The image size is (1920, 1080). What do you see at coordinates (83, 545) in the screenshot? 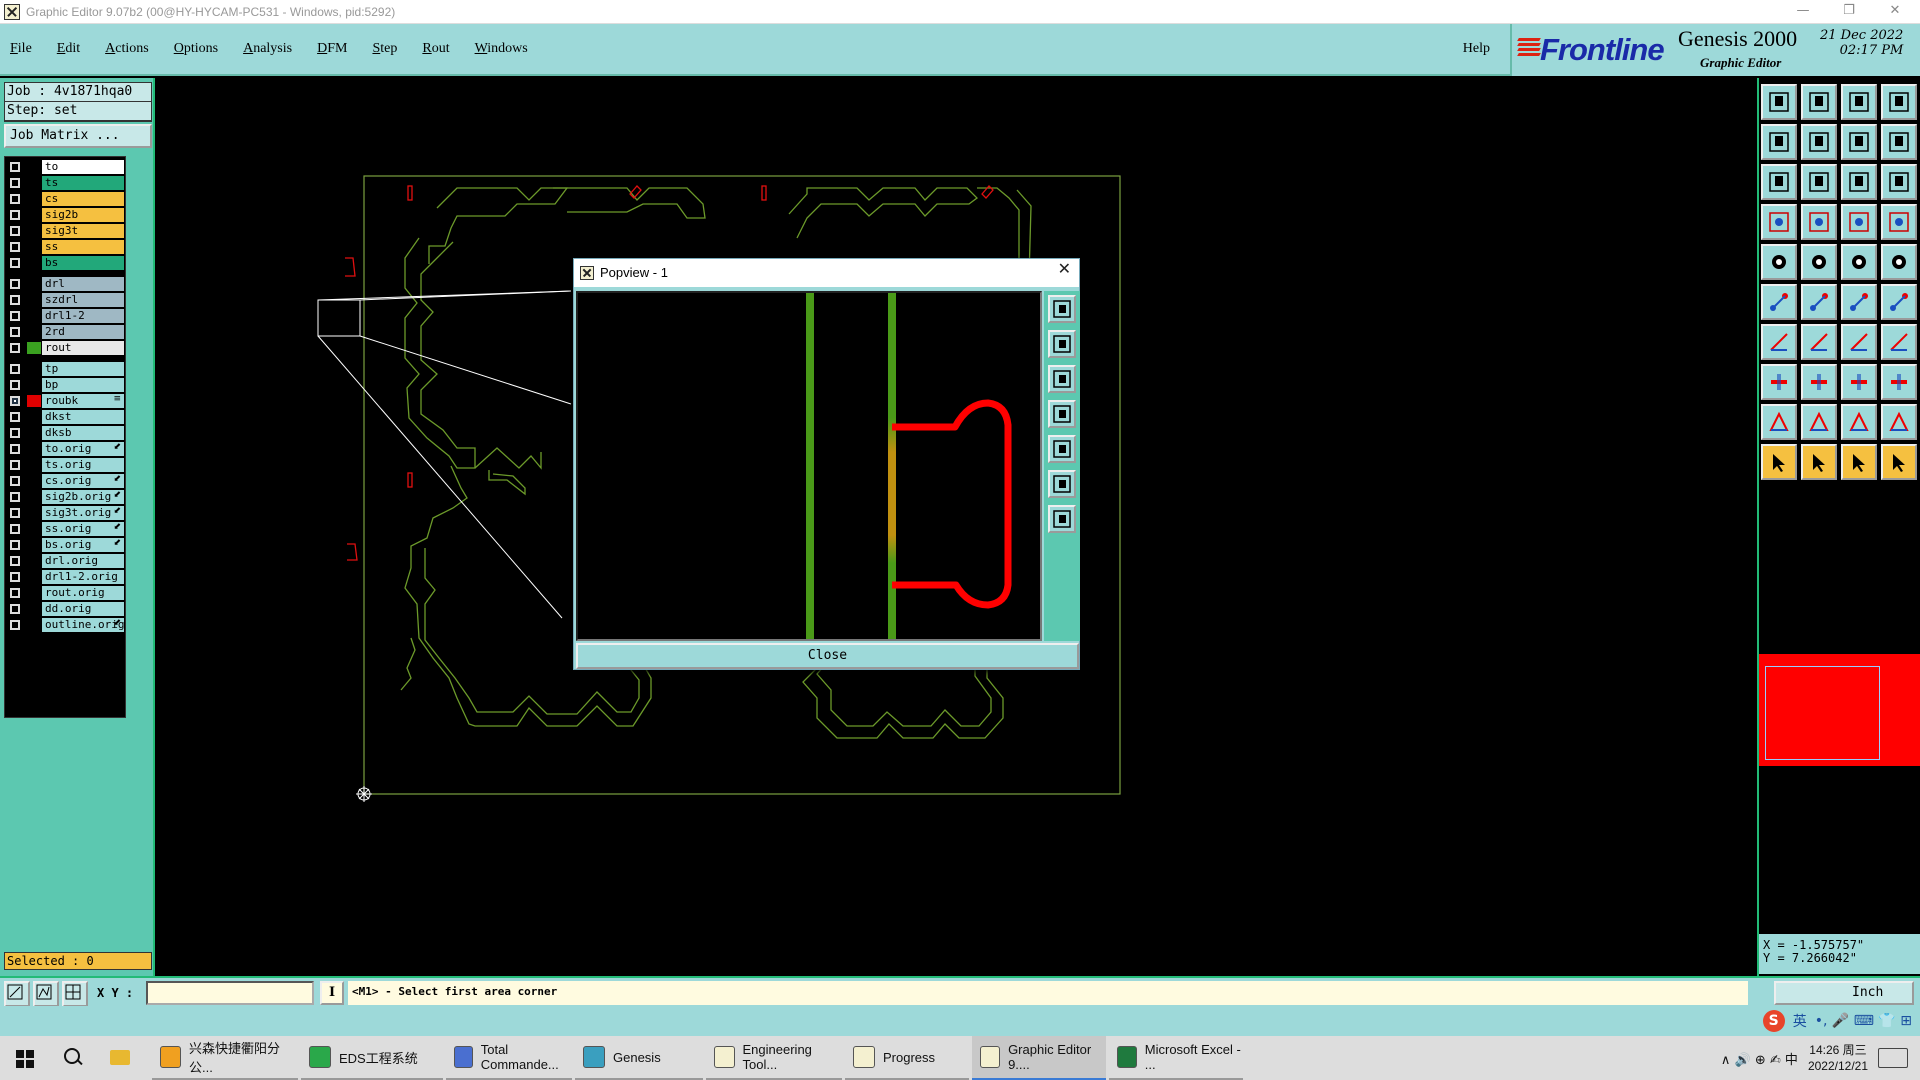
I see `layer-name: bs.orig` at bounding box center [83, 545].